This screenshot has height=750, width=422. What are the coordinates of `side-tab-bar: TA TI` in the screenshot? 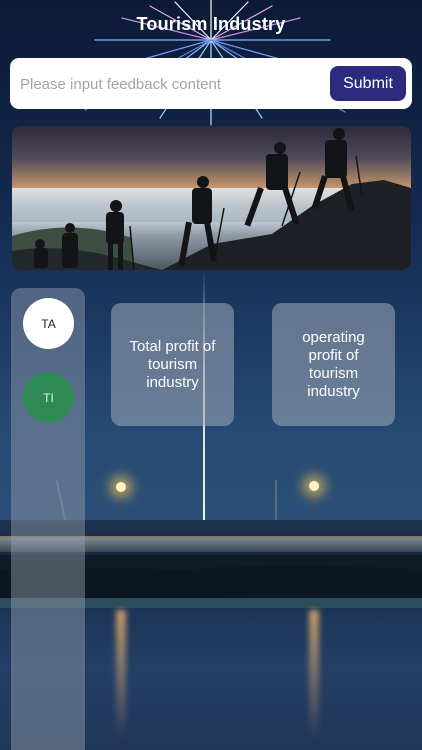 It's located at (48, 519).